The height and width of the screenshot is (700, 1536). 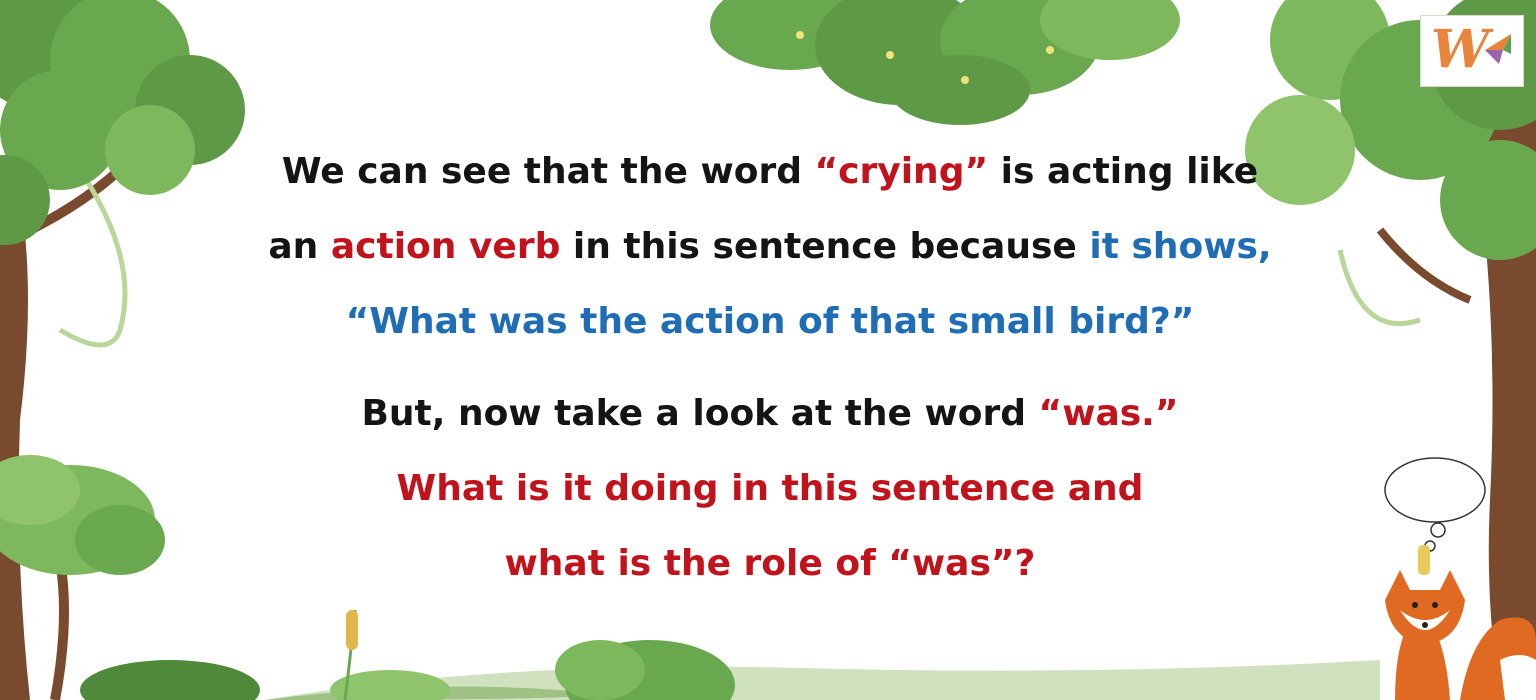 What do you see at coordinates (770, 563) in the screenshot?
I see `text-line-6: what is the role of “was”?` at bounding box center [770, 563].